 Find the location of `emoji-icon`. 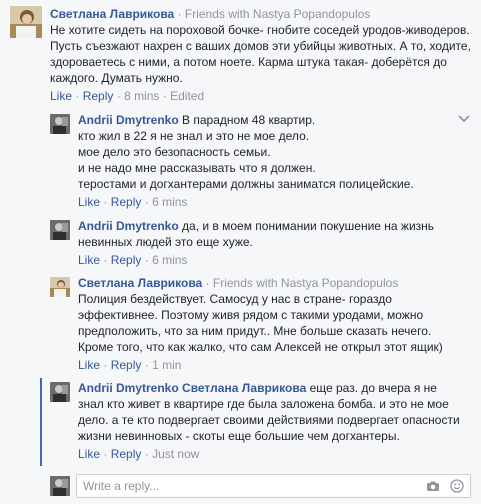

emoji-icon is located at coordinates (457, 486).